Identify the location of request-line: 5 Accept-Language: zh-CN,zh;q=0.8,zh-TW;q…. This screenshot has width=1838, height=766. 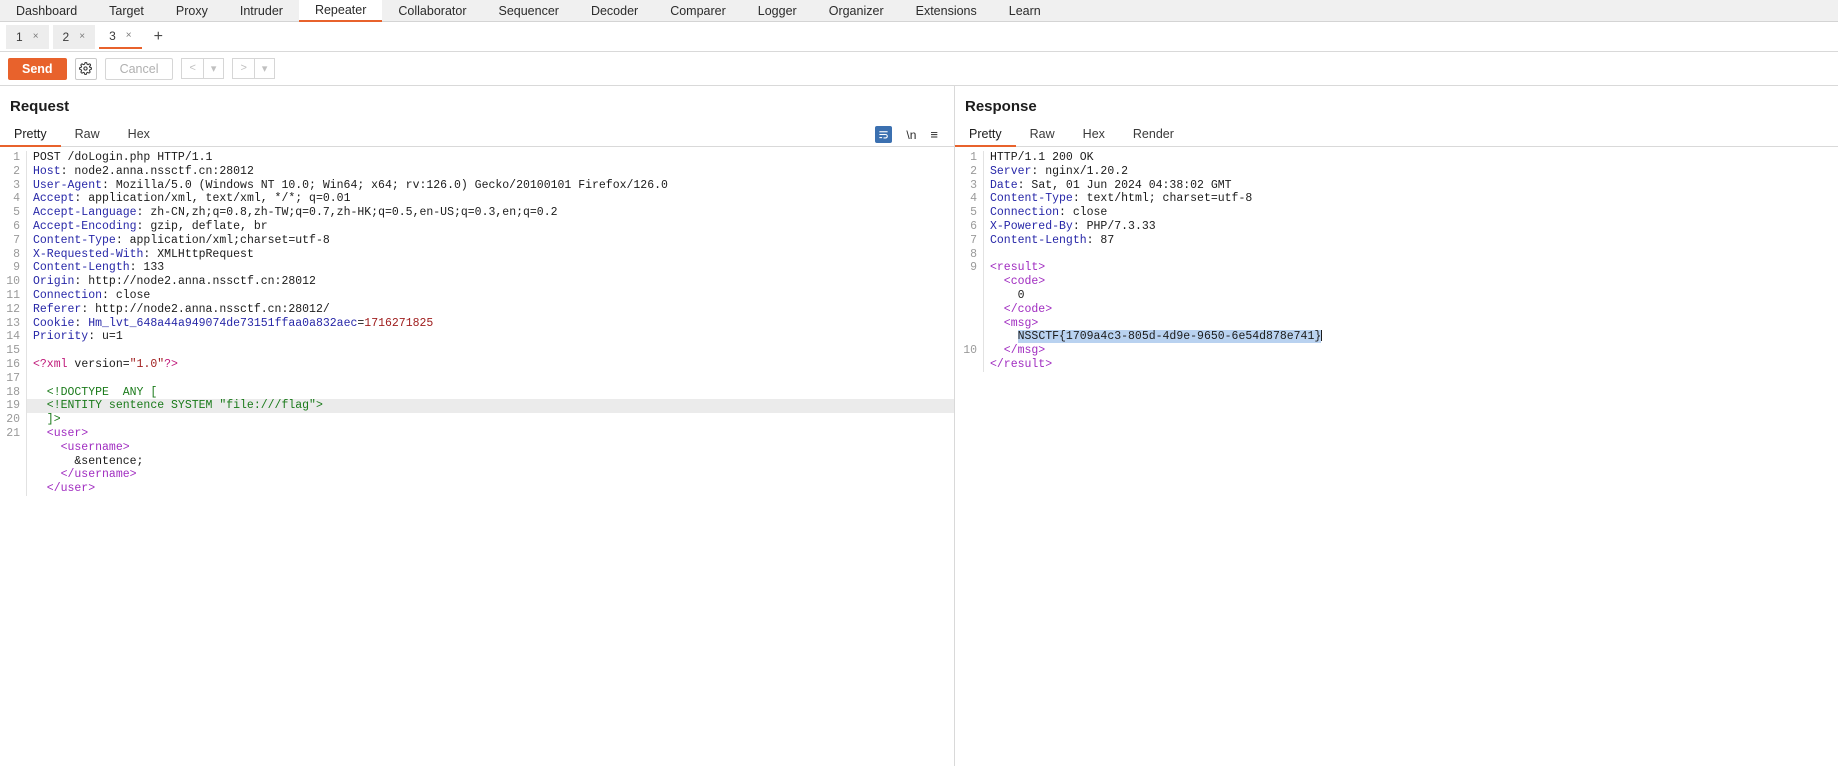
(477, 213).